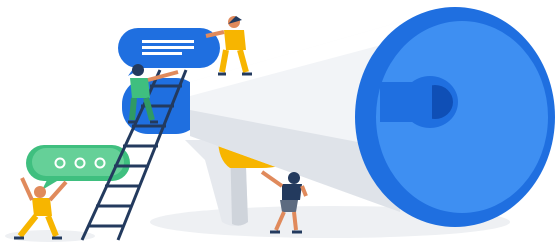  What do you see at coordinates (41, 208) in the screenshot?
I see `person-left` at bounding box center [41, 208].